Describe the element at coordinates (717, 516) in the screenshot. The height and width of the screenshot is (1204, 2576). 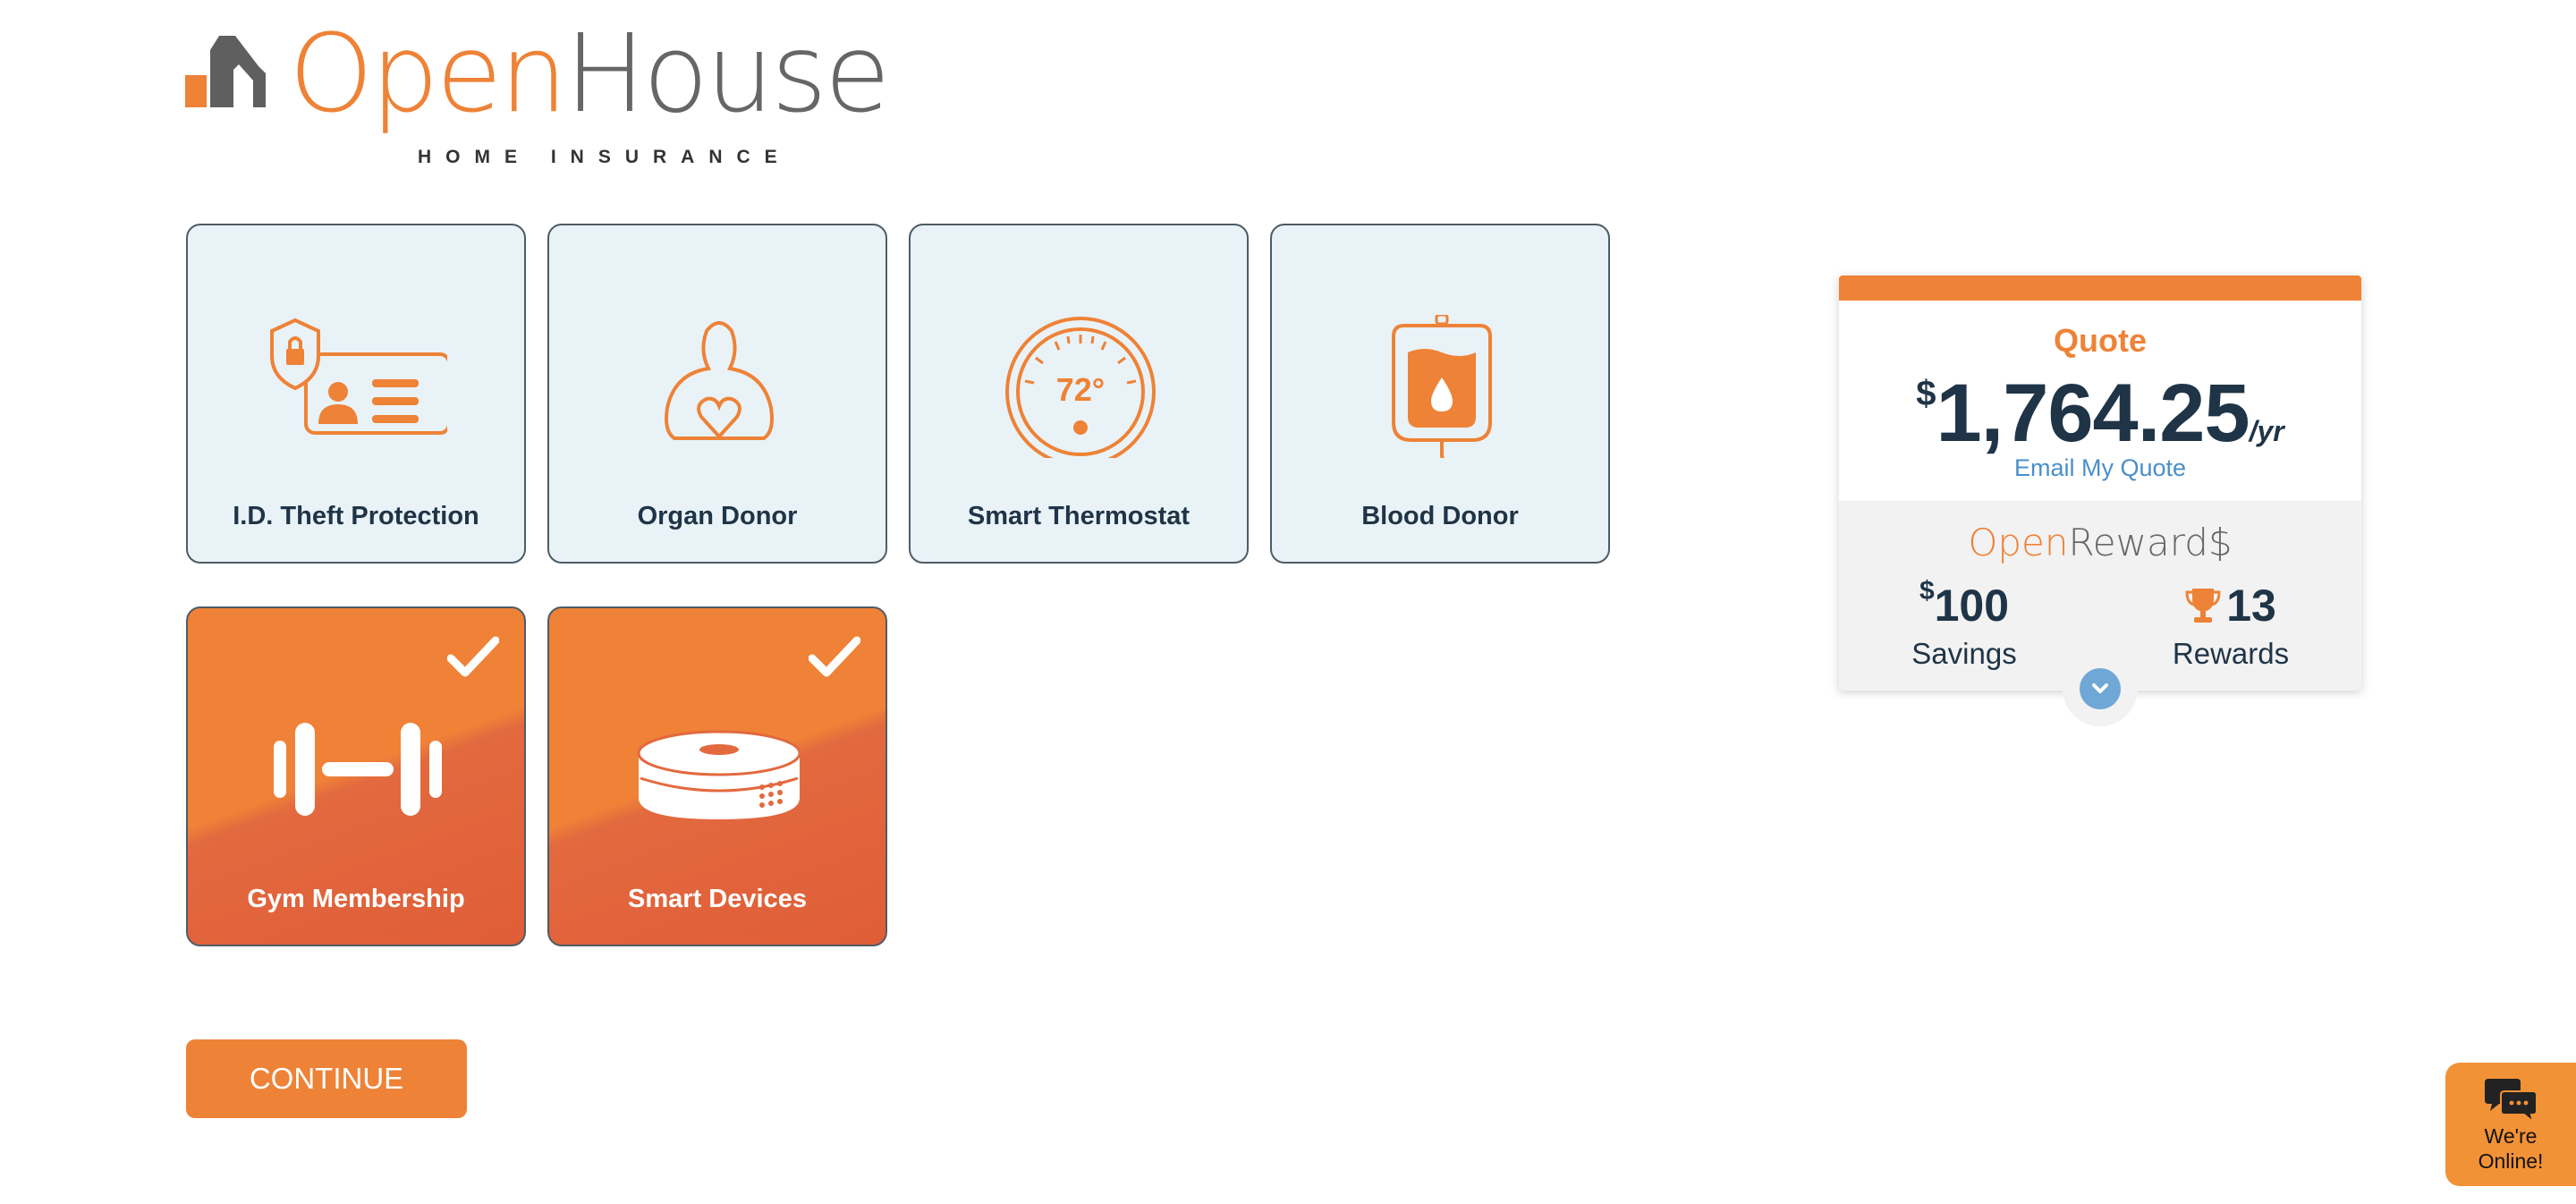
I see `tile-label: Organ Donor` at that location.